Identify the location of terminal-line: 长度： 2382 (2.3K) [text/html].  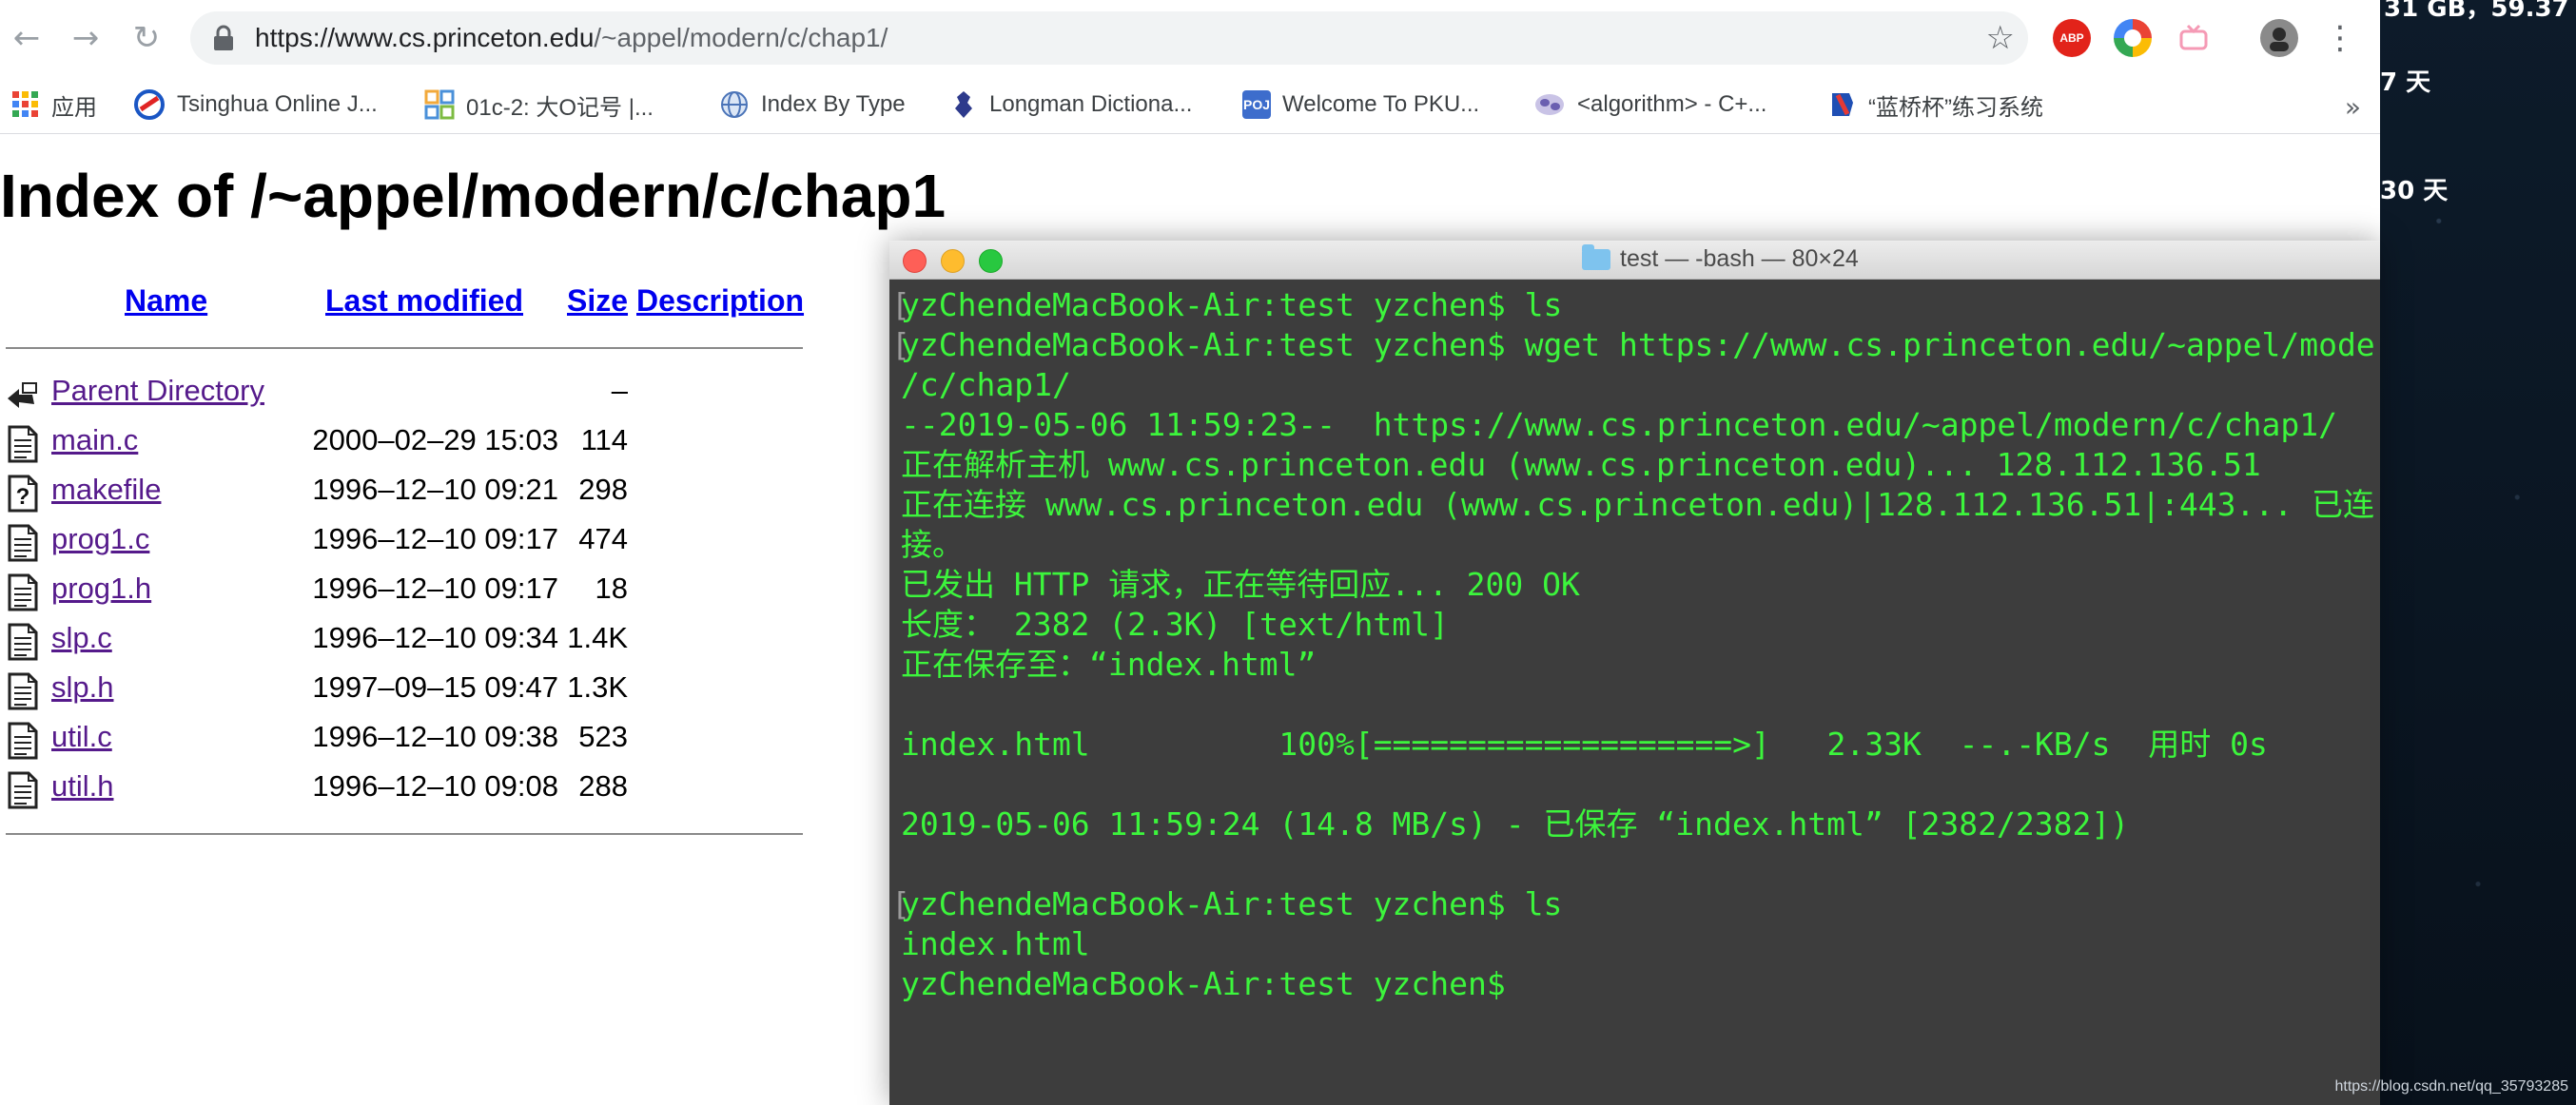
(1175, 624).